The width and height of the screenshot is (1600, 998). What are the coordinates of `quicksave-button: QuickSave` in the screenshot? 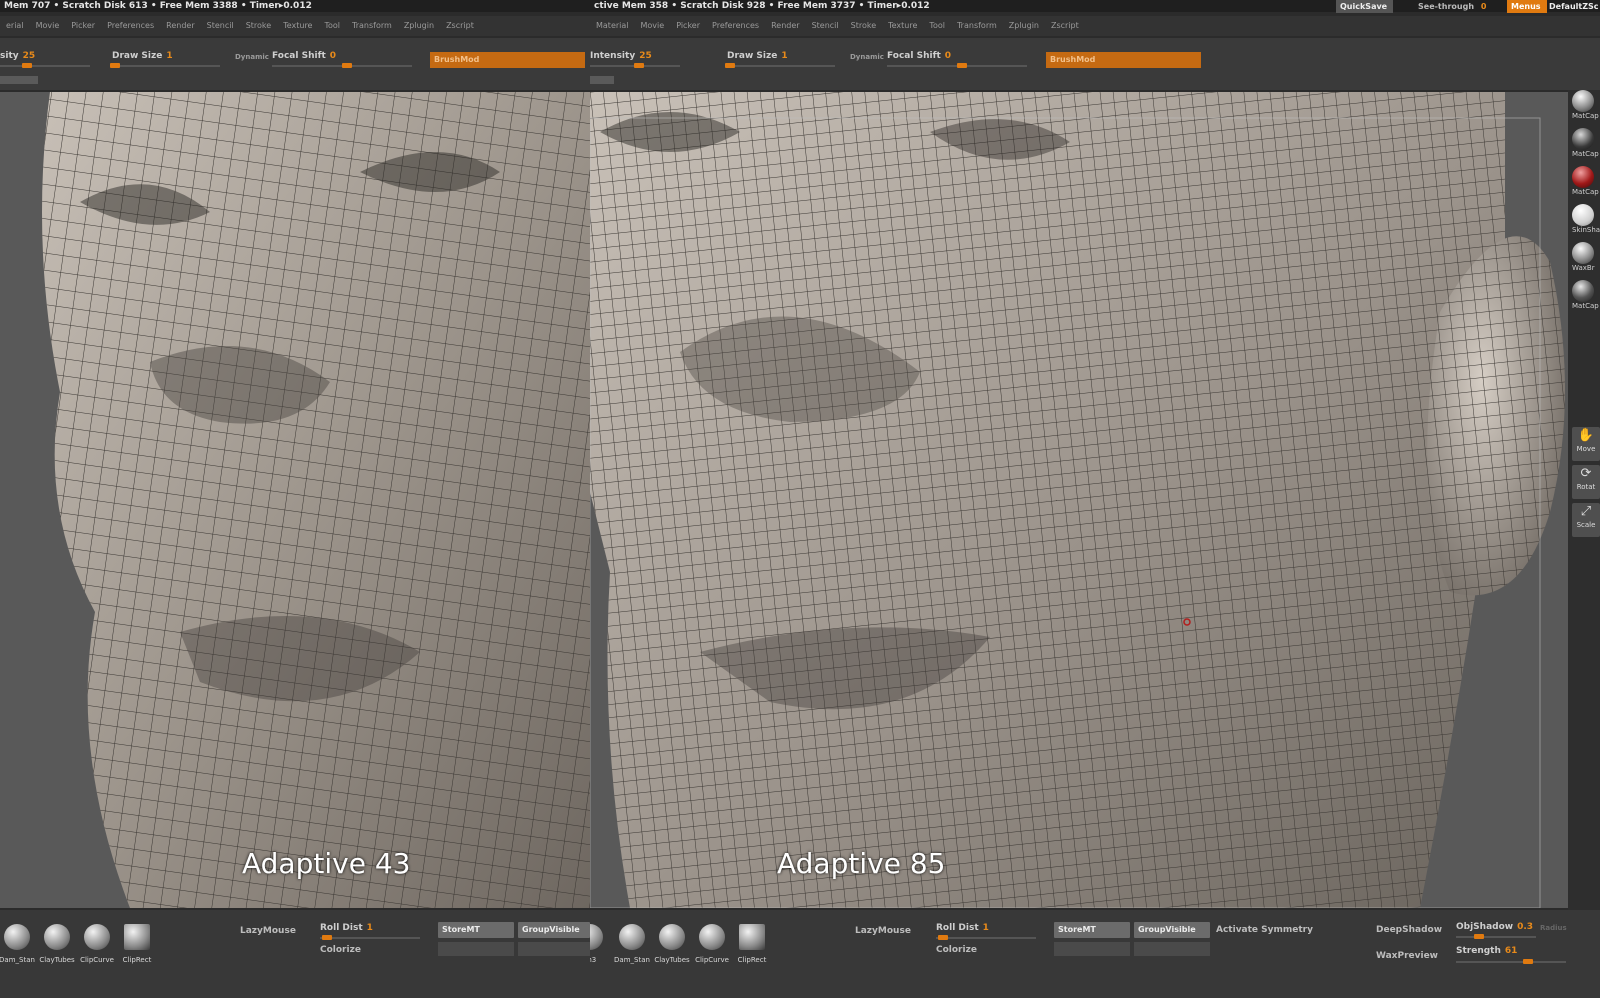 It's located at (1365, 6).